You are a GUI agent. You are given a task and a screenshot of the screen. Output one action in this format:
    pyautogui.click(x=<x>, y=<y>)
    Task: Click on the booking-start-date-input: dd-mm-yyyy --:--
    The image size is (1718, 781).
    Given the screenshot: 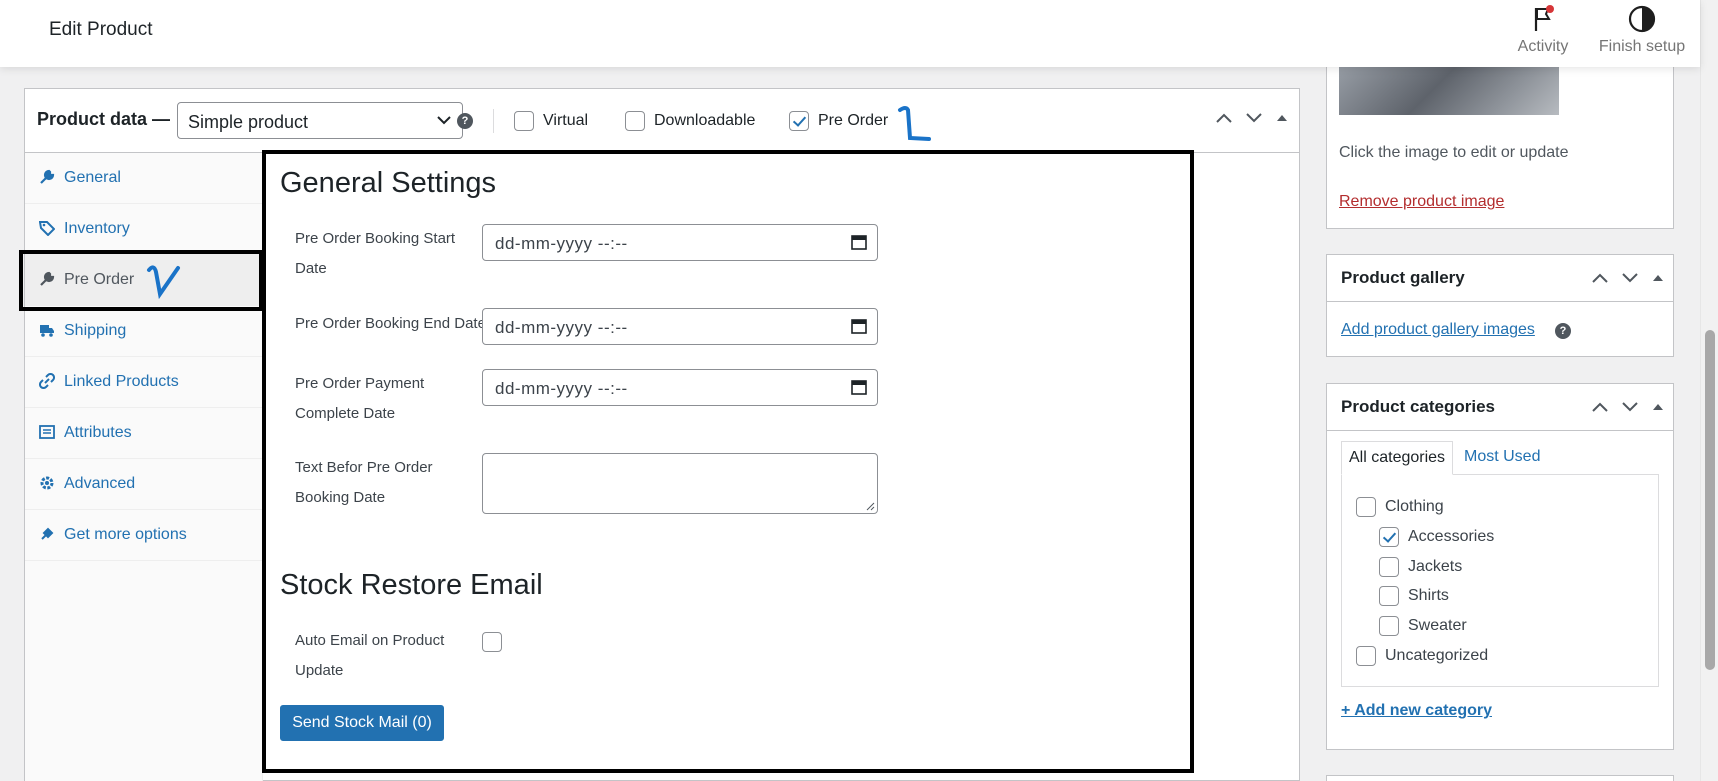 What is the action you would take?
    pyautogui.click(x=680, y=242)
    